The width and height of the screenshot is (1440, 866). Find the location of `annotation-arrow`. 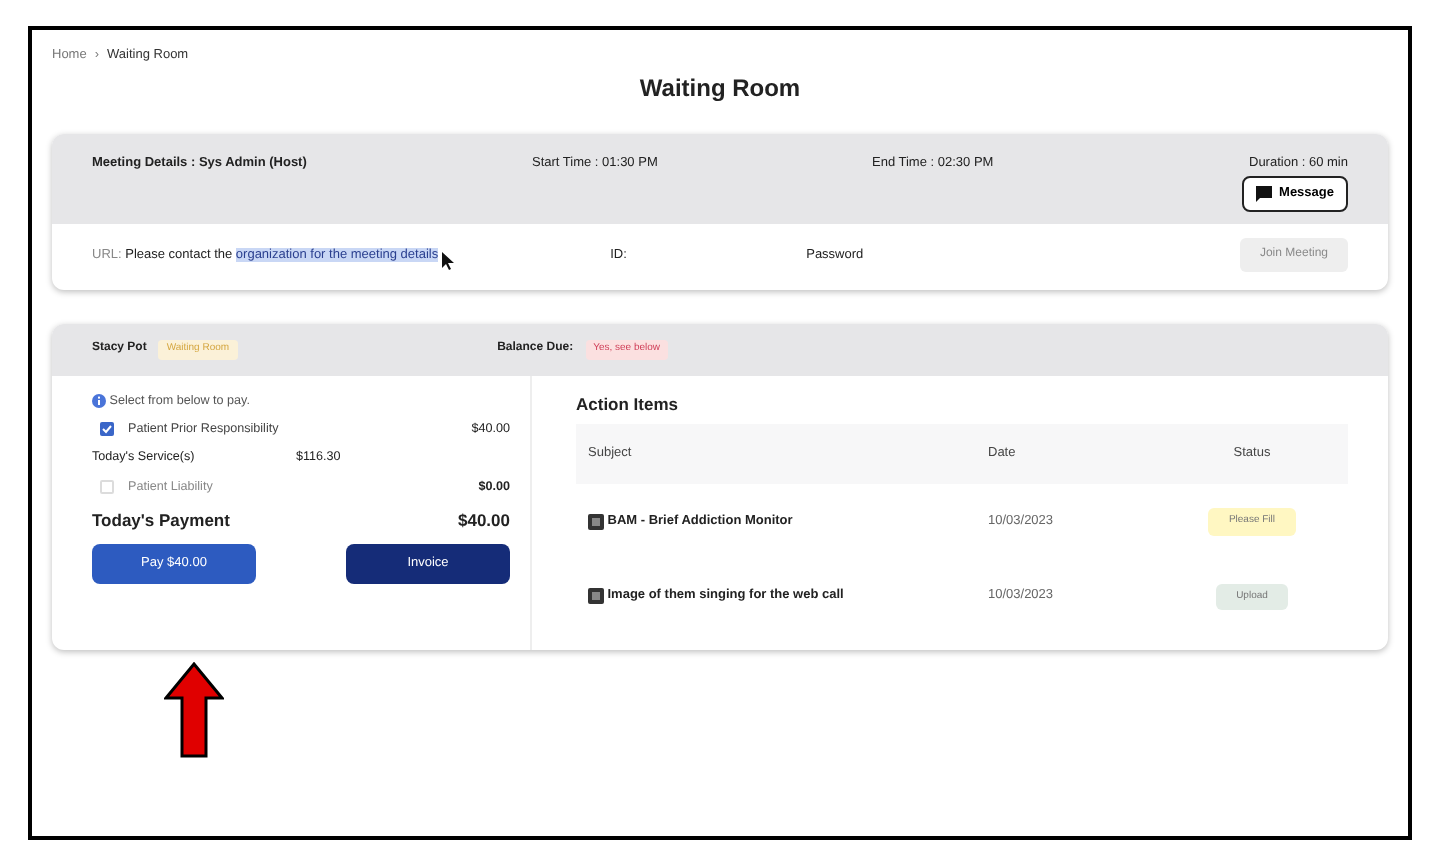

annotation-arrow is located at coordinates (194, 710).